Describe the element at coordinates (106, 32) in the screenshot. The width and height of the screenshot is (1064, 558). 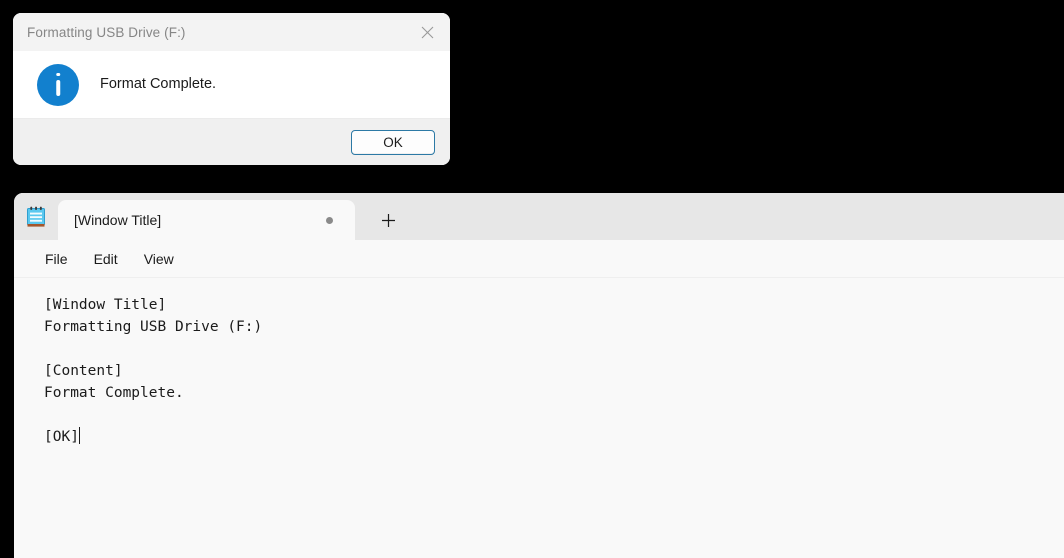
I see `dialog-title: Formatting USB Drive (F:)` at that location.